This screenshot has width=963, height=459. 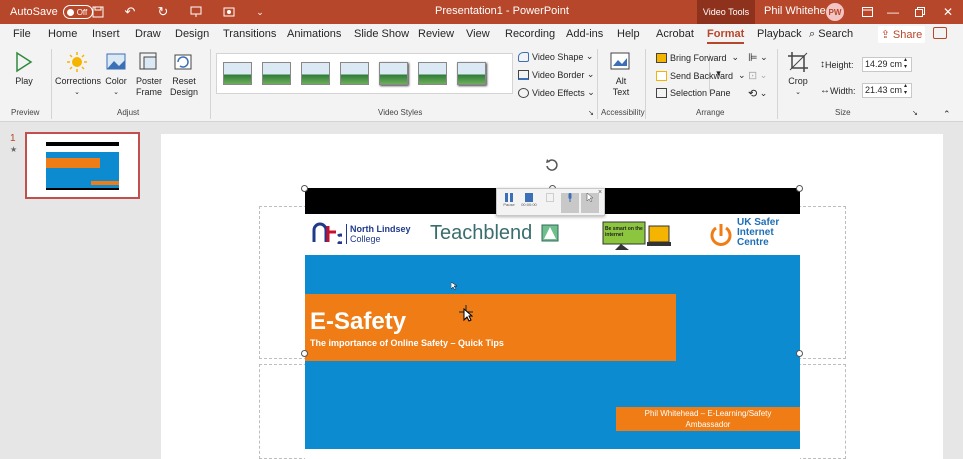 What do you see at coordinates (304, 353) in the screenshot?
I see `resize-handle-left` at bounding box center [304, 353].